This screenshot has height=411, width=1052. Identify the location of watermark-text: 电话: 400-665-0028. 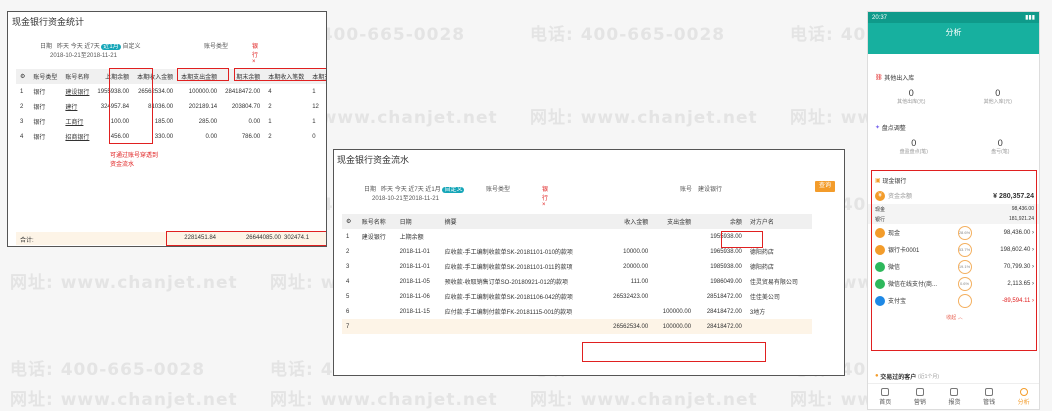
(108, 370).